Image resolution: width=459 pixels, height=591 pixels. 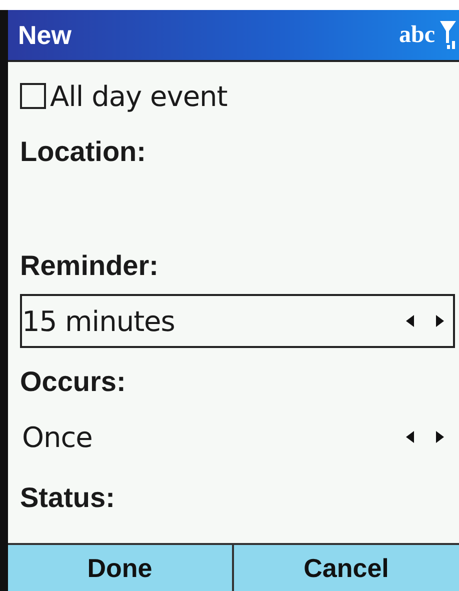 I want to click on field-label: Reminder:, so click(x=89, y=266).